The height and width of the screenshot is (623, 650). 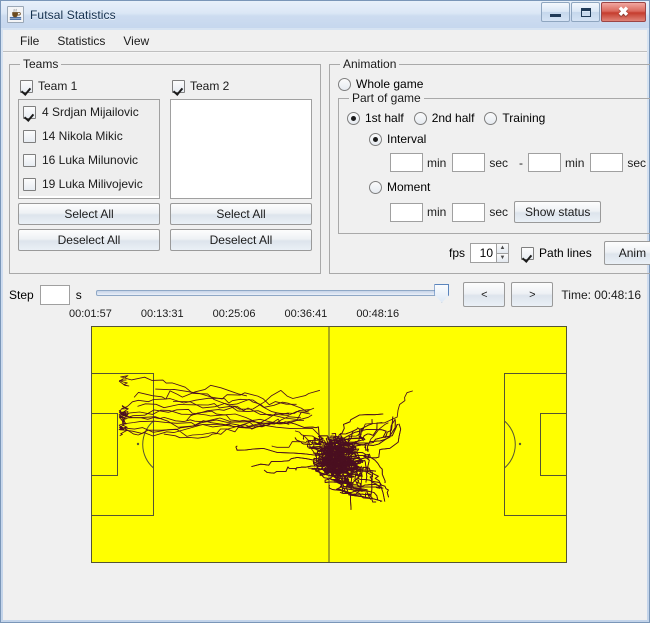 What do you see at coordinates (210, 86) in the screenshot?
I see `team2-label: Team 2` at bounding box center [210, 86].